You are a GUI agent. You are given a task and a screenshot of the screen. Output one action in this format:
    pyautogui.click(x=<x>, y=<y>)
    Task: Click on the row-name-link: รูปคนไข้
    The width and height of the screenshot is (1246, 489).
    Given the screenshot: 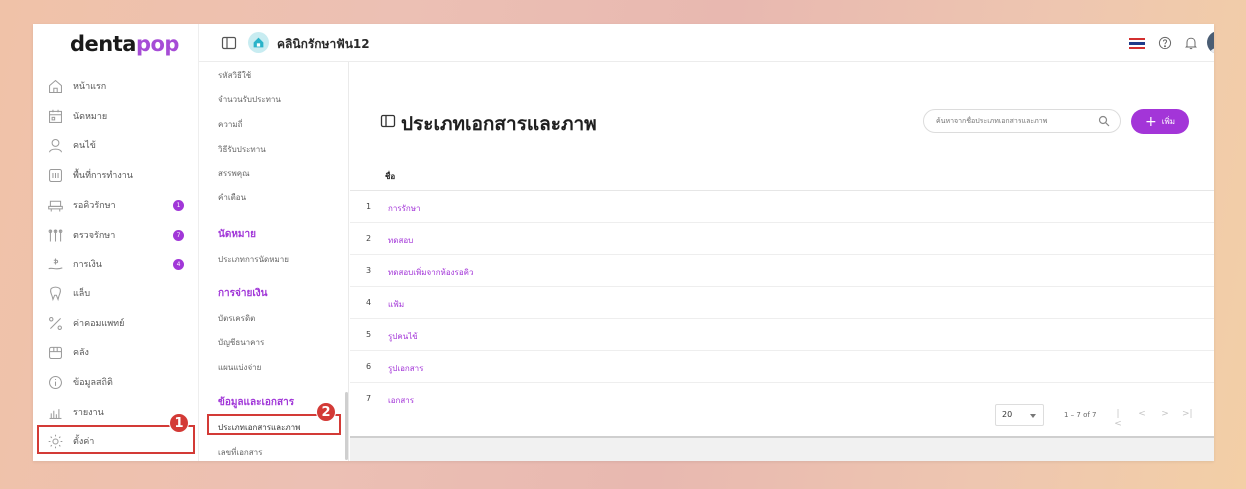 What is the action you would take?
    pyautogui.click(x=403, y=336)
    